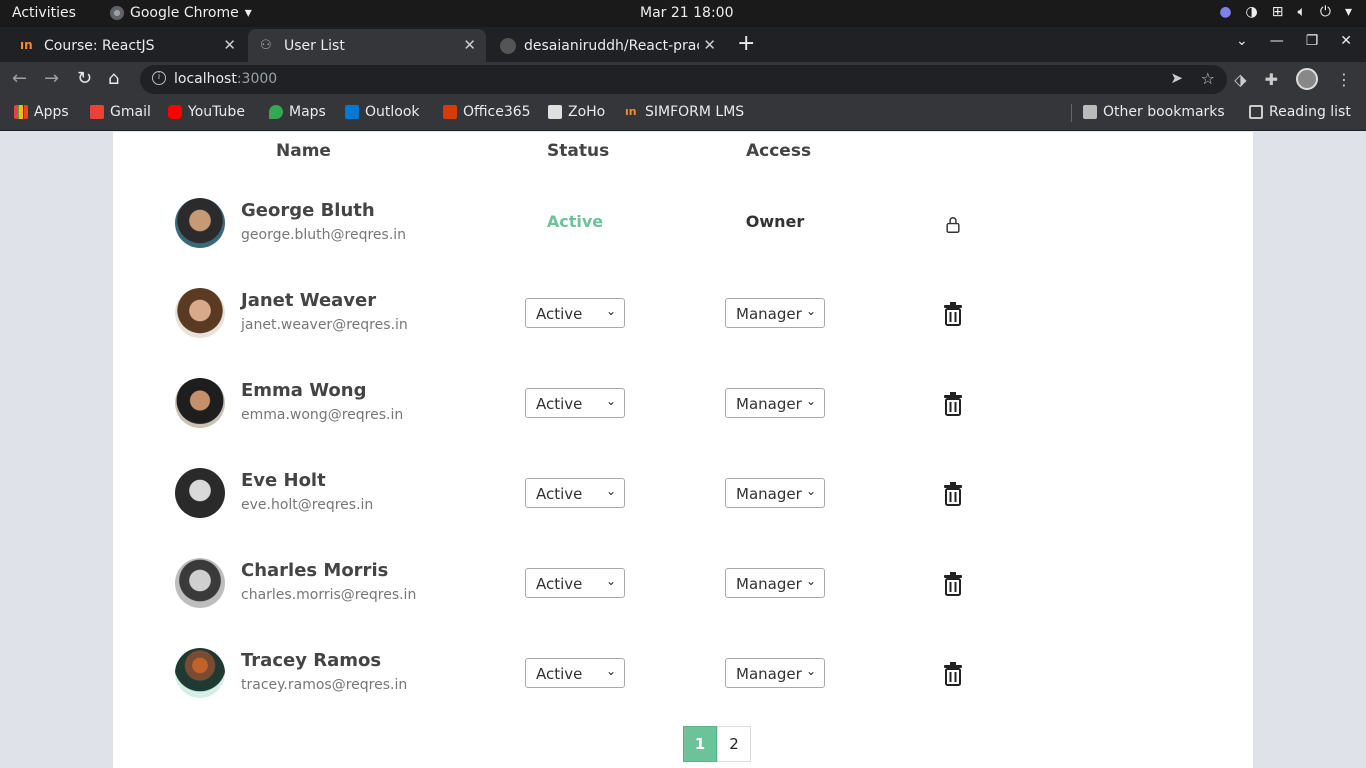 The height and width of the screenshot is (768, 1366). I want to click on office-icon, so click(450, 112).